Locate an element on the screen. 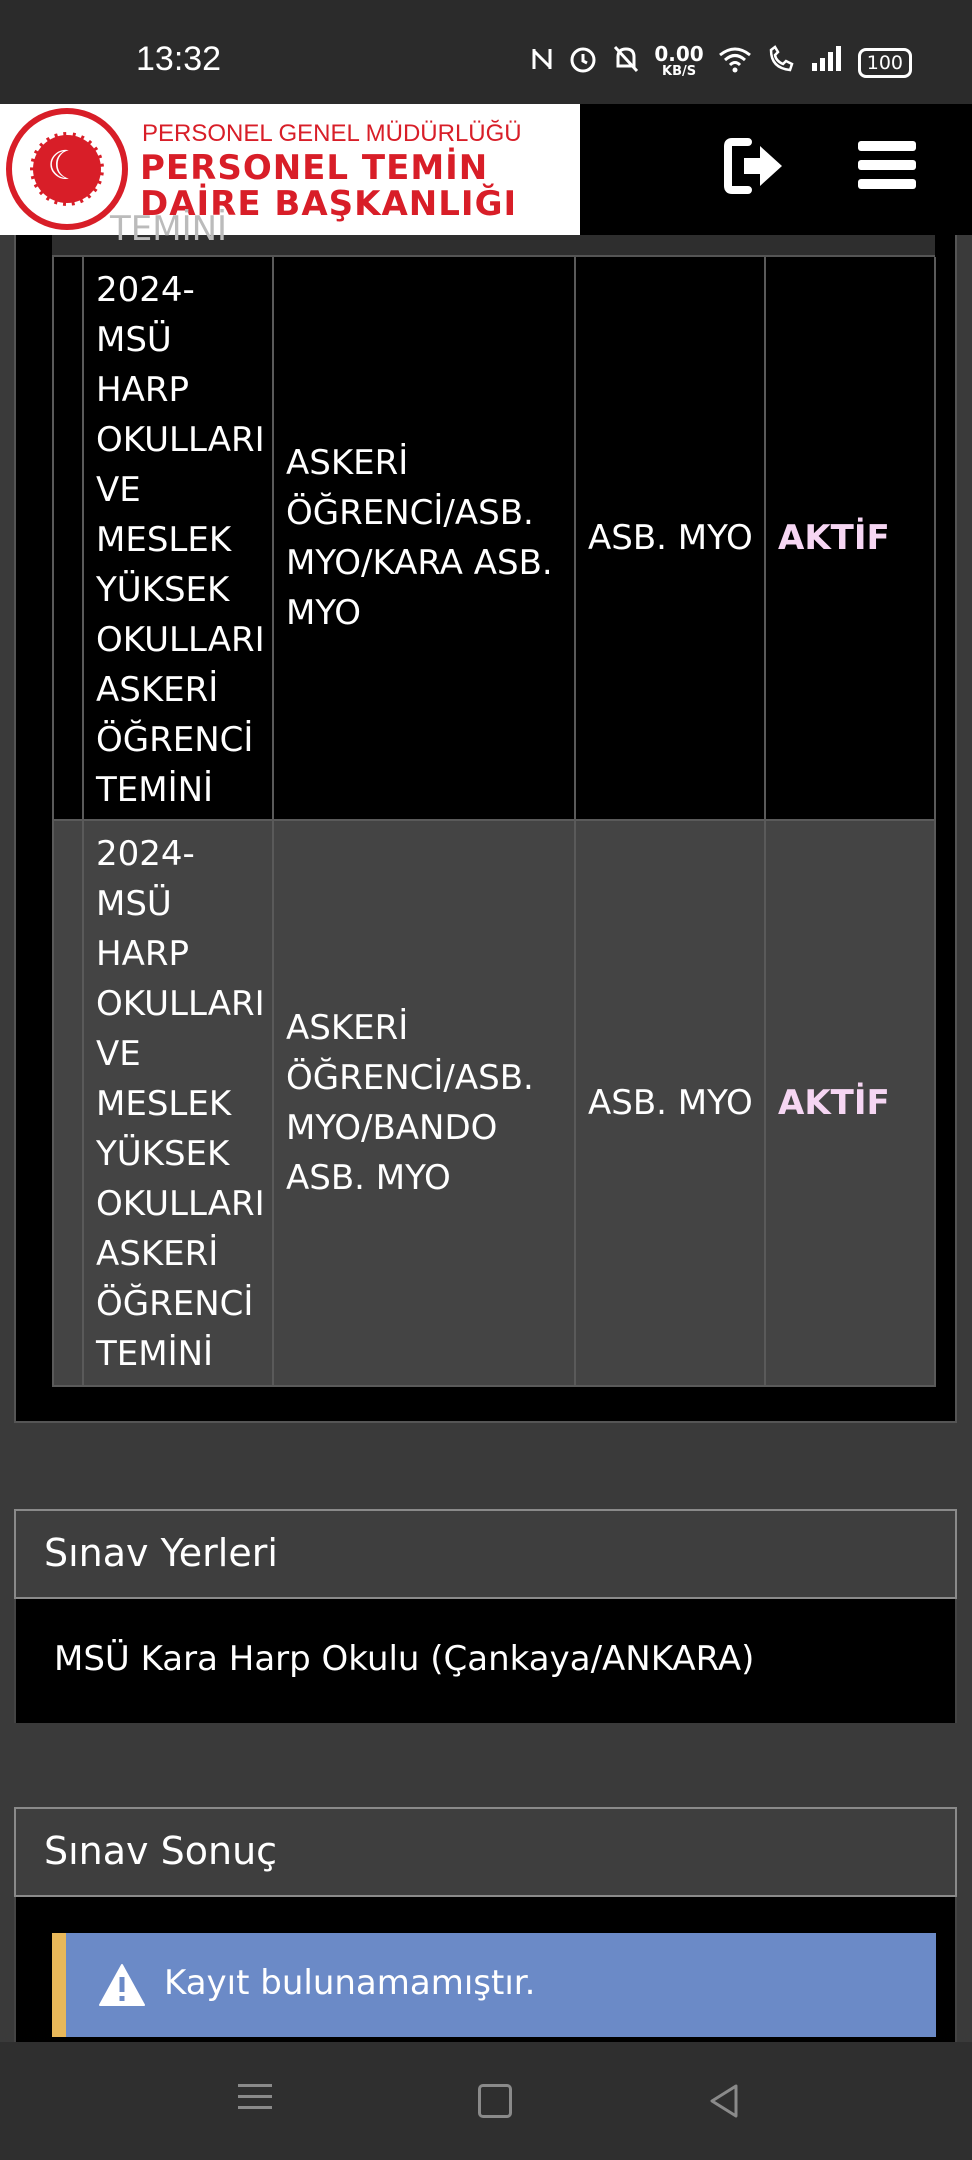 The height and width of the screenshot is (2160, 972). sinav-sonuc-body: Kayıt bulunamamıştır. is located at coordinates (485, 1970).